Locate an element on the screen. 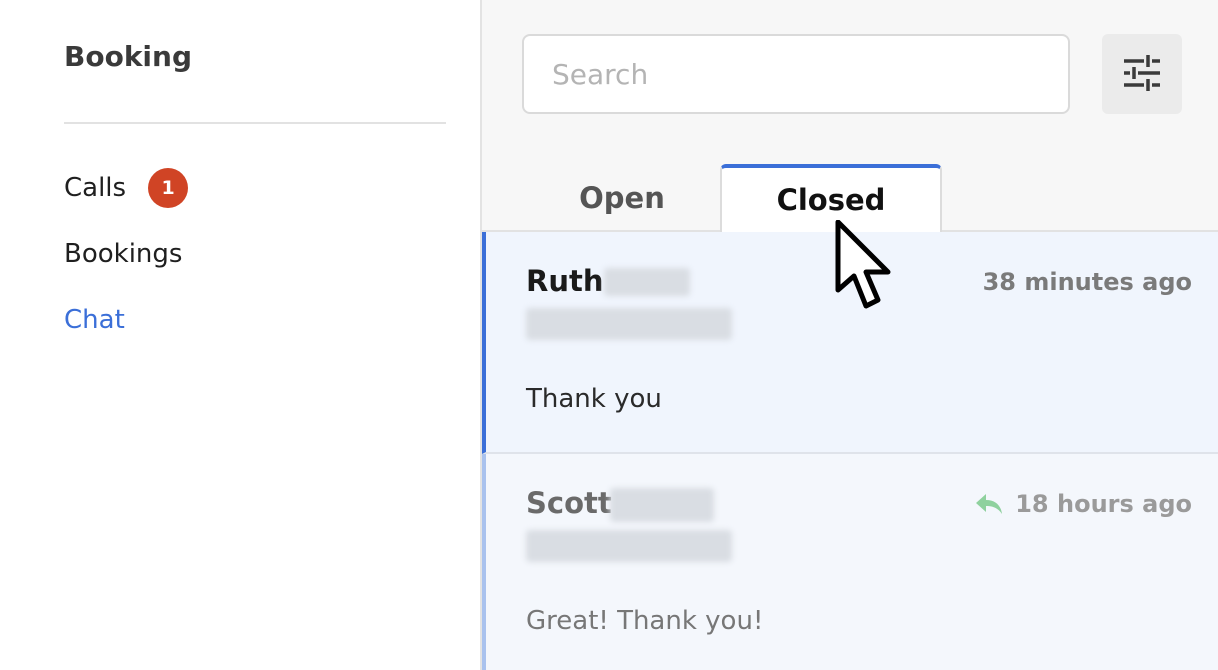  sidebar-item-chat: Chat is located at coordinates (126, 320).